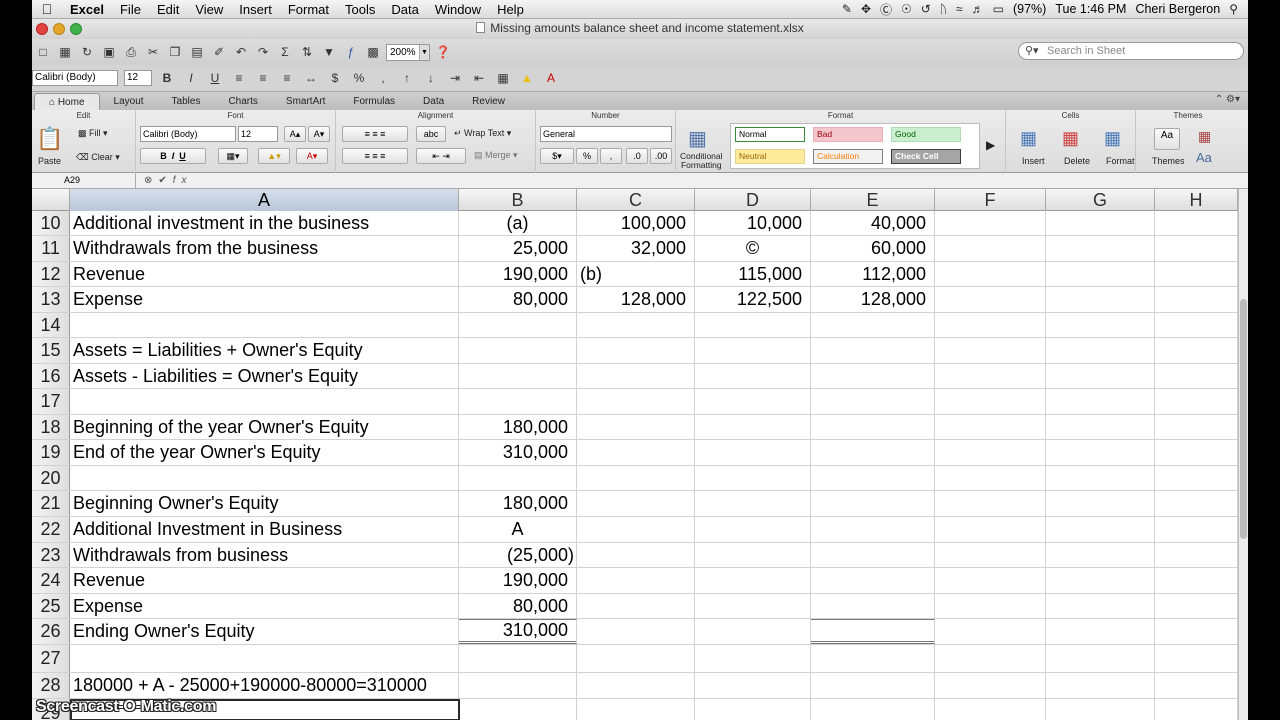  What do you see at coordinates (753, 401) in the screenshot?
I see `cell-d17` at bounding box center [753, 401].